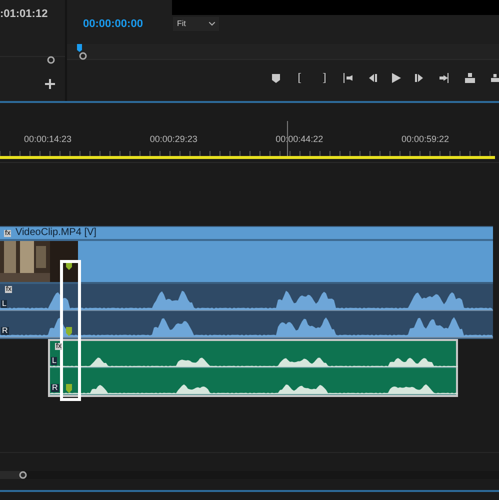 This screenshot has width=499, height=500. What do you see at coordinates (79, 48) in the screenshot?
I see `playhead-icon` at bounding box center [79, 48].